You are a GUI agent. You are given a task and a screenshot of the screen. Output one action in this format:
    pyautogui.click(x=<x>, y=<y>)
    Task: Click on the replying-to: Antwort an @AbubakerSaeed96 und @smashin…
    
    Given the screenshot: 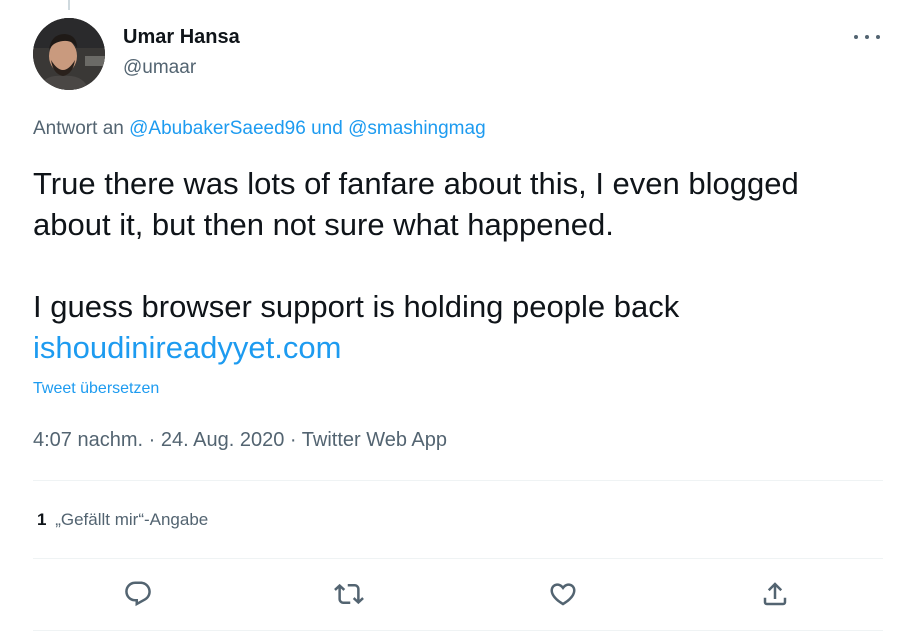 What is the action you would take?
    pyautogui.click(x=259, y=129)
    